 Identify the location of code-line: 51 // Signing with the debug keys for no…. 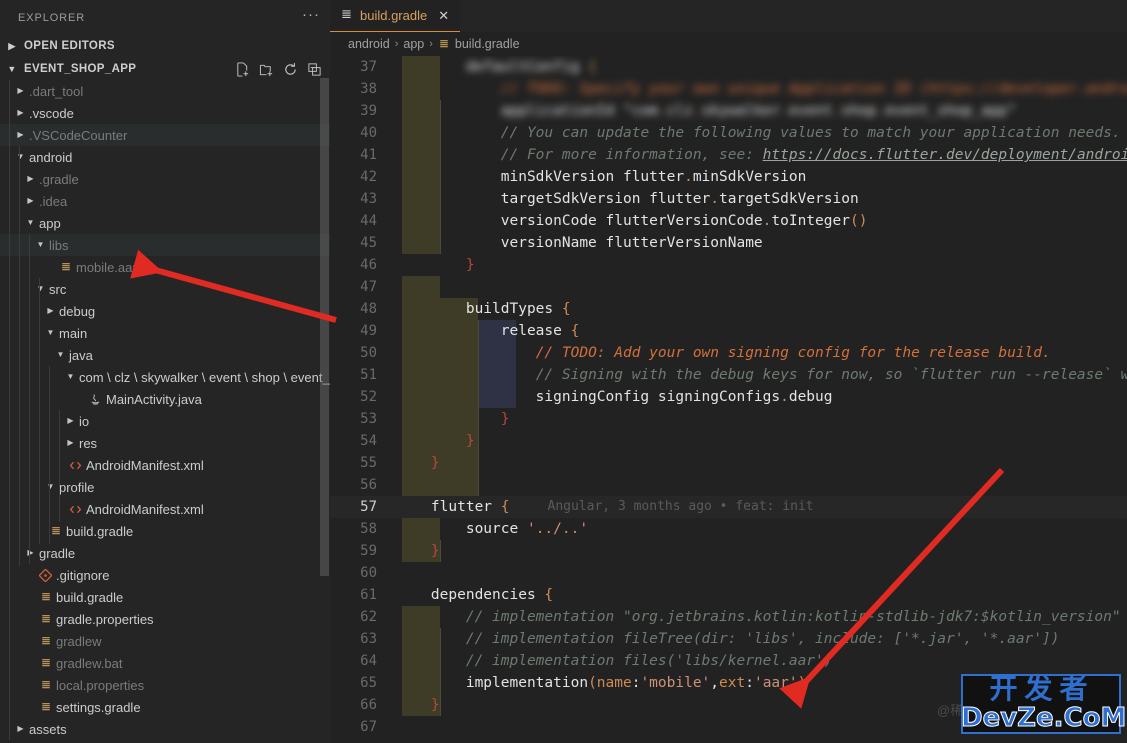
(728, 375).